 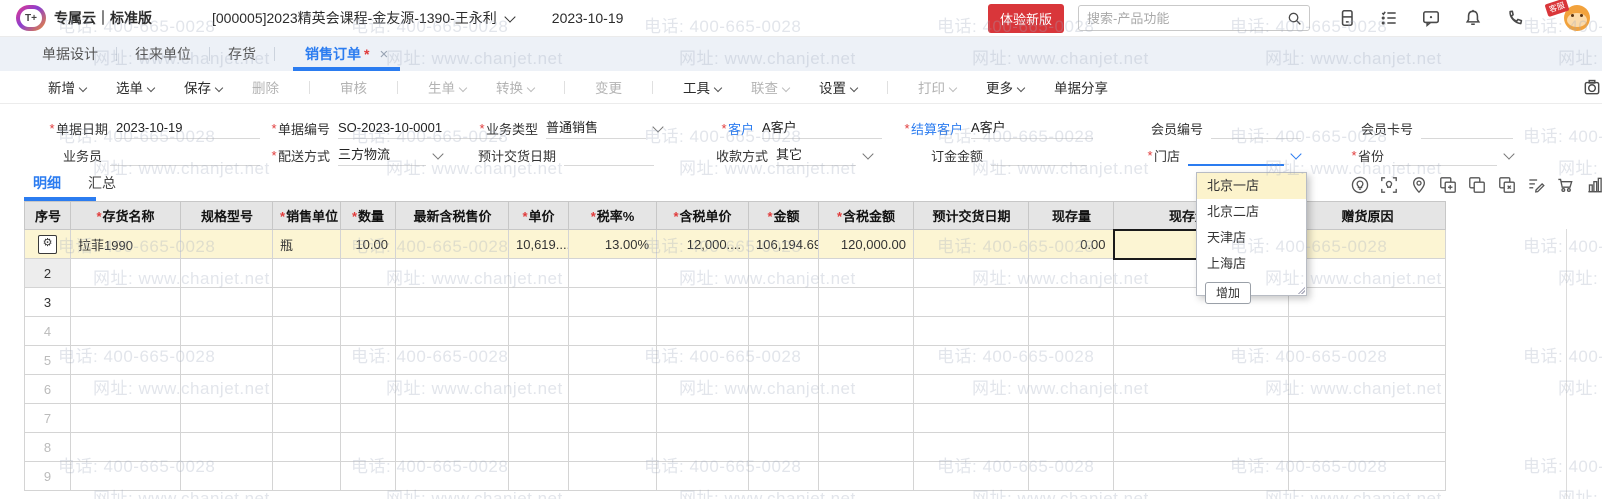 What do you see at coordinates (838, 87) in the screenshot?
I see `settings-button: 设置` at bounding box center [838, 87].